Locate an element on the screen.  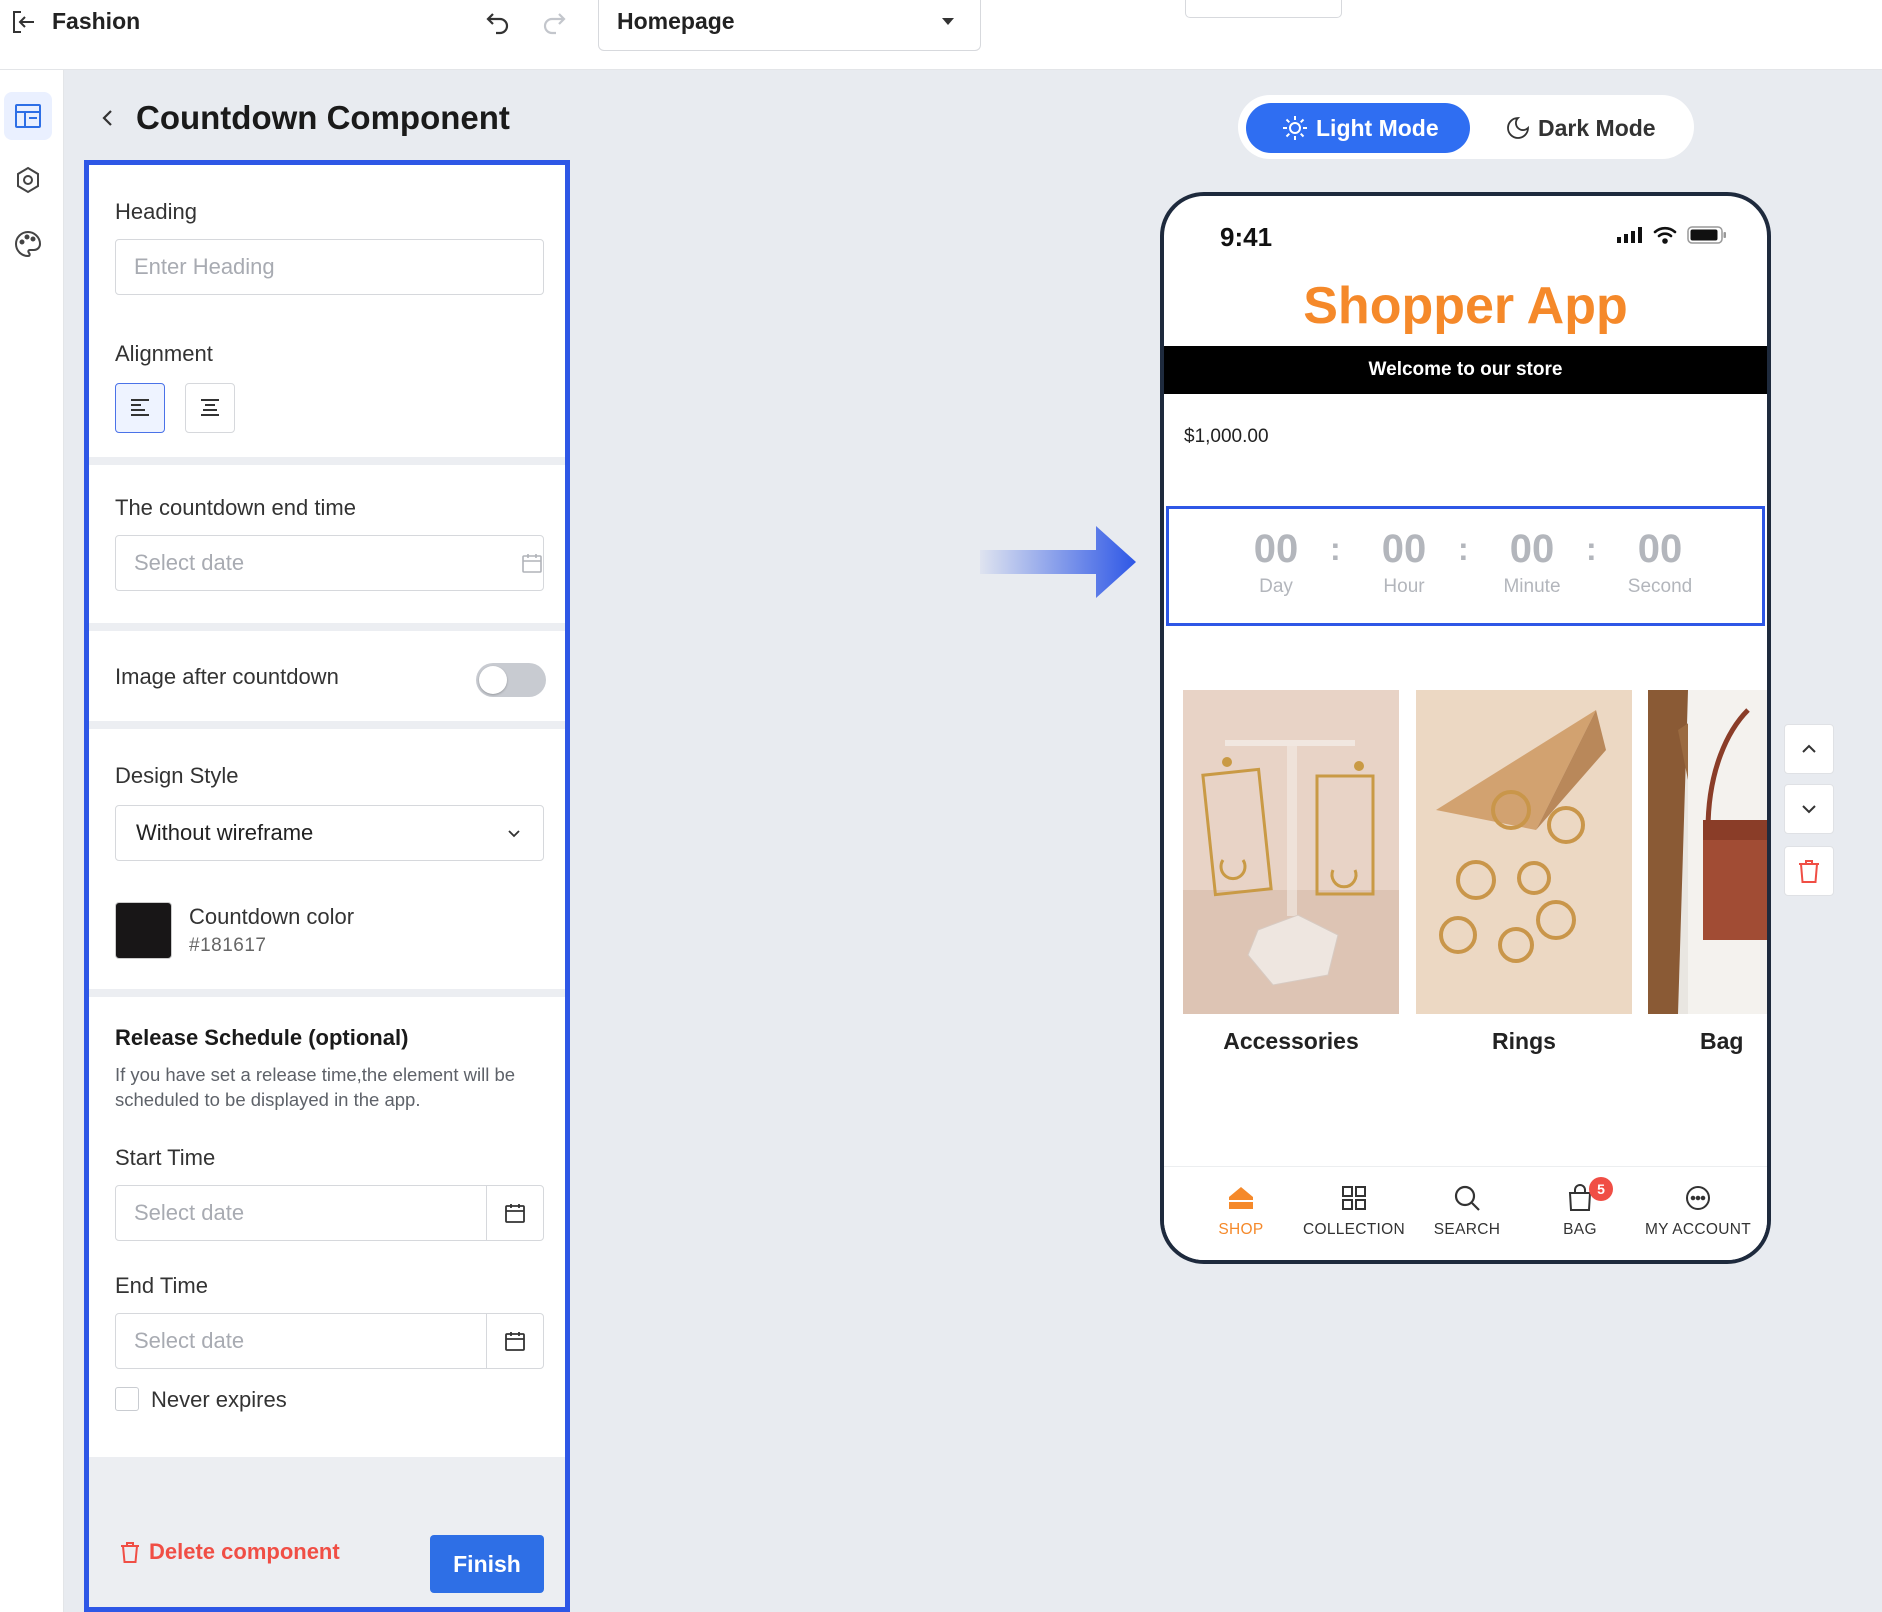
countdown-day: 00 Day is located at coordinates (1276, 562).